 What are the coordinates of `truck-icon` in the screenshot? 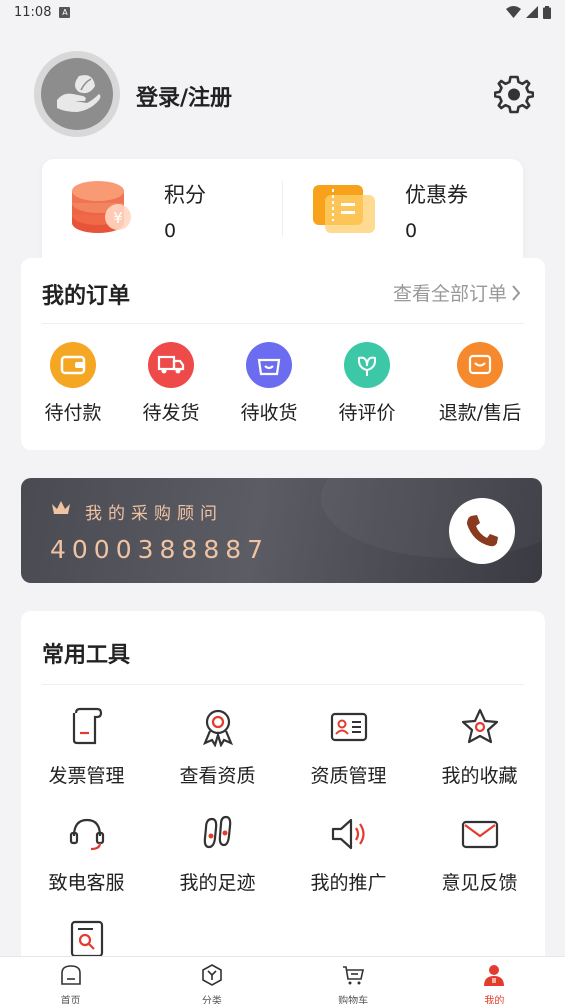 It's located at (171, 364).